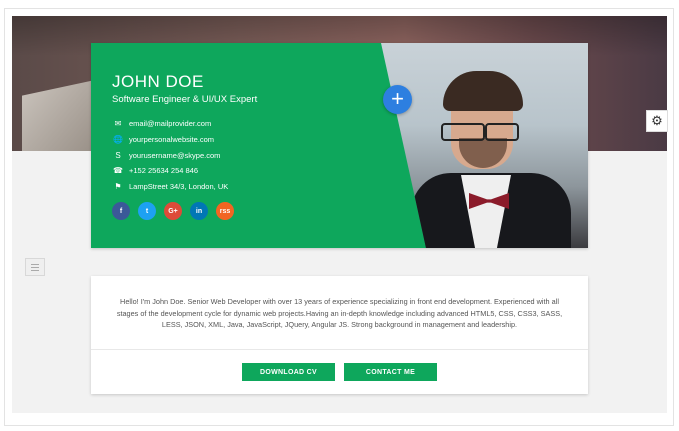 The image size is (679, 431). Describe the element at coordinates (225, 211) in the screenshot. I see `rss-icon: rss` at that location.